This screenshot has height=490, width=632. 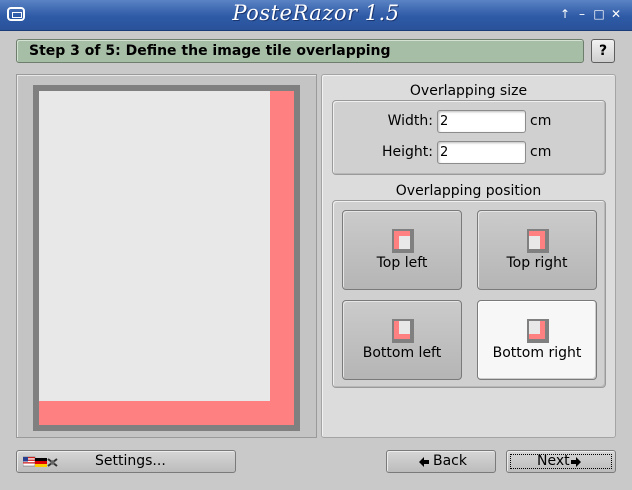 I want to click on next-label: Next, so click(x=553, y=461).